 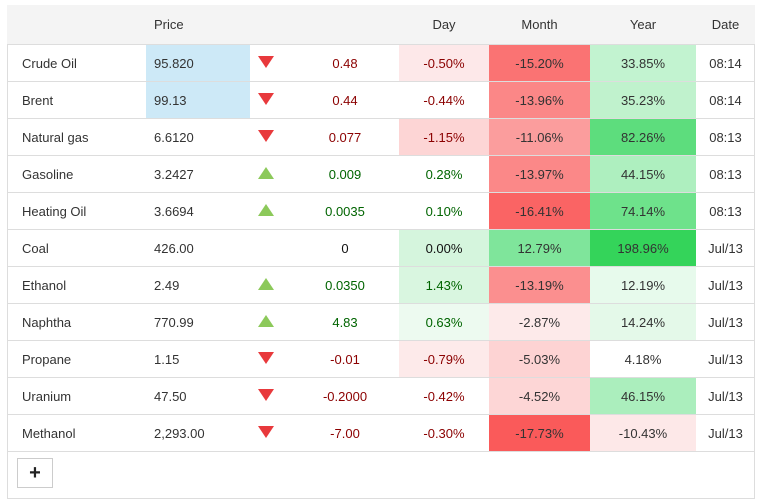 I want to click on day-cell: 0.63%, so click(x=444, y=322).